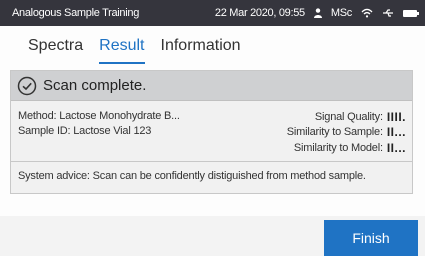  I want to click on result-panel-header: Scan complete., so click(211, 86).